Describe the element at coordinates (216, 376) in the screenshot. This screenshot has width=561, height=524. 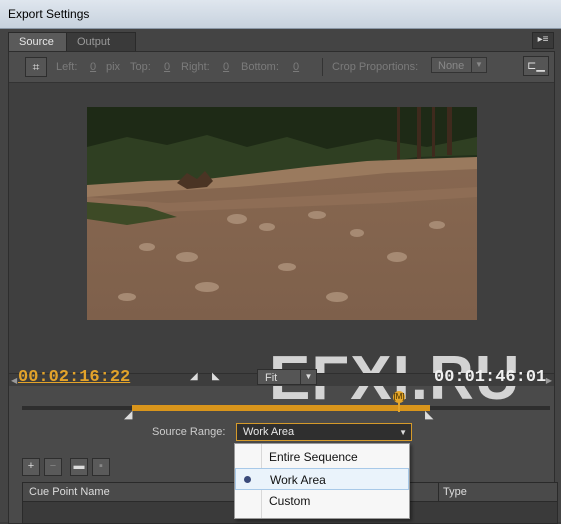
I see `set-out-point-icon: ◣` at that location.